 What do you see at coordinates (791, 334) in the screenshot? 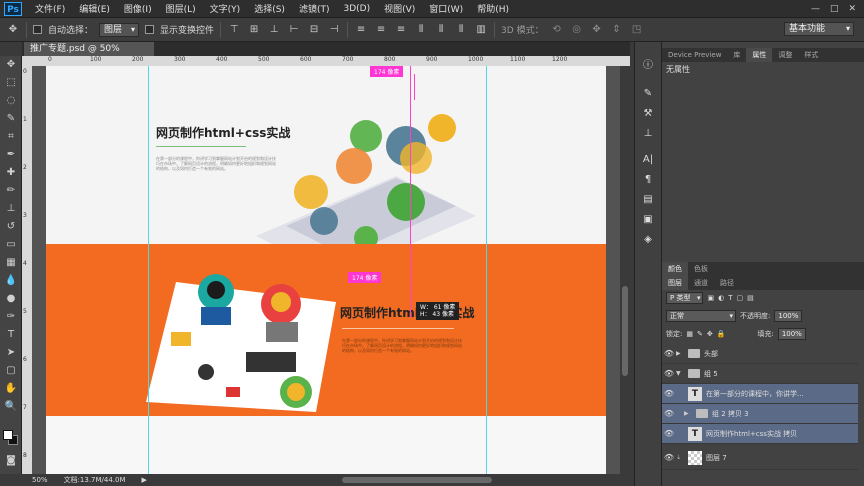
I see `fill-input: 100%` at bounding box center [791, 334].